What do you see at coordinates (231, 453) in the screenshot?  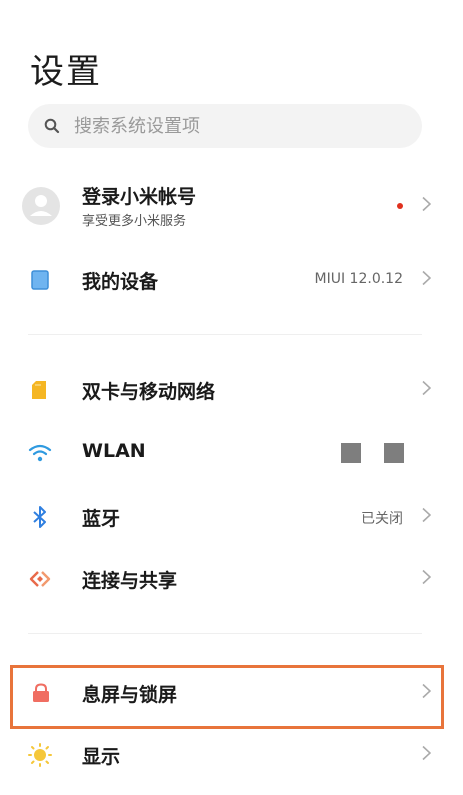 I see `wlan-row: WLAN` at bounding box center [231, 453].